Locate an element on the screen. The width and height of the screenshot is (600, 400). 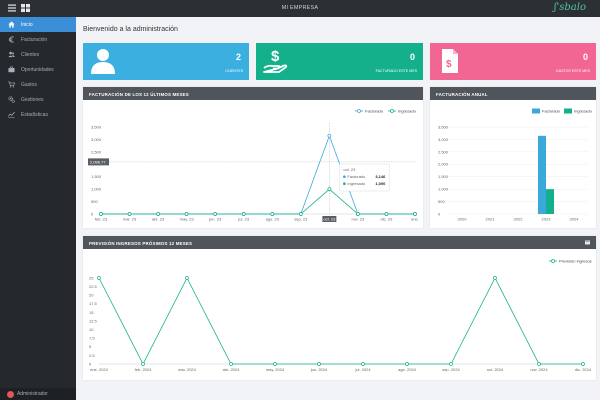
x-tick-label: 2023 is located at coordinates (547, 218).